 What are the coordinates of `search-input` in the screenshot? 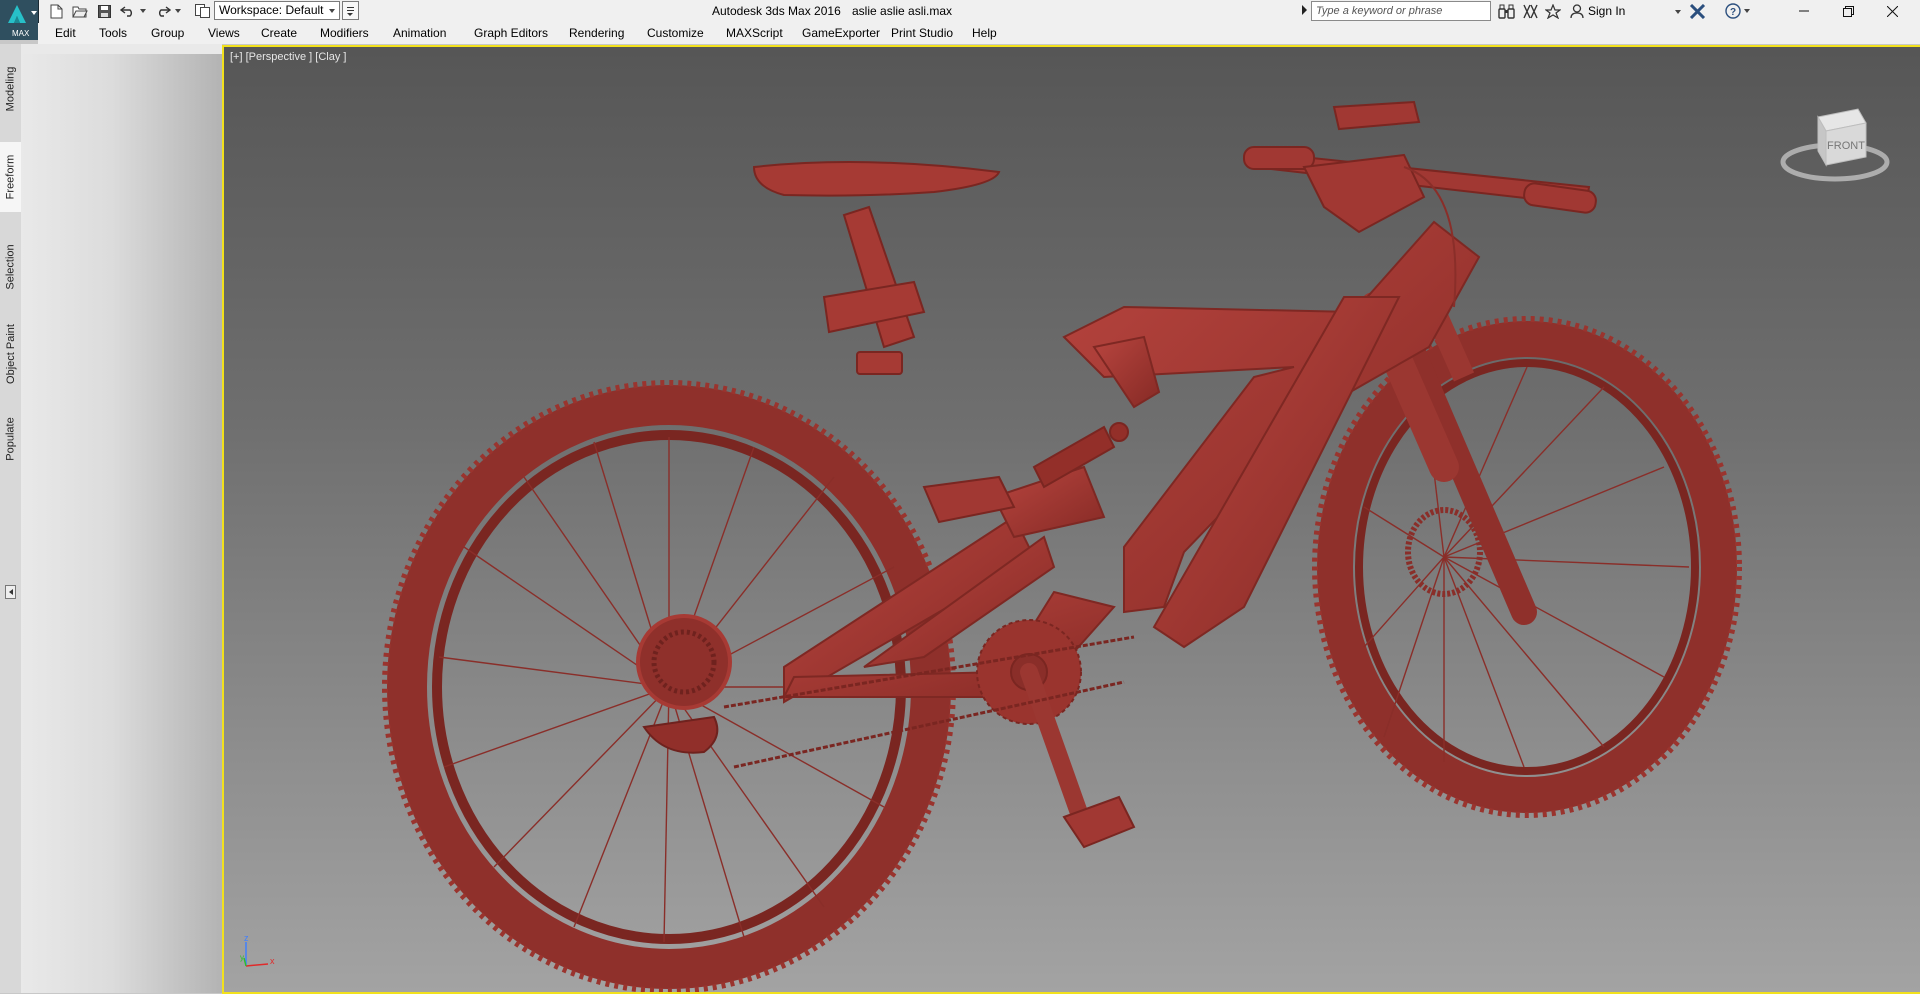 It's located at (1401, 11).